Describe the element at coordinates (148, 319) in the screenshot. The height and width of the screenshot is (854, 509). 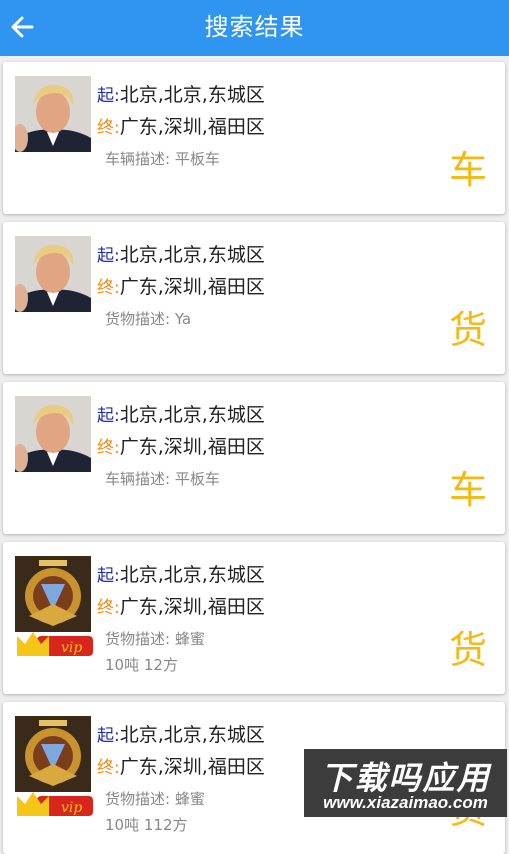
I see `description: 货物描述: Ya` at that location.